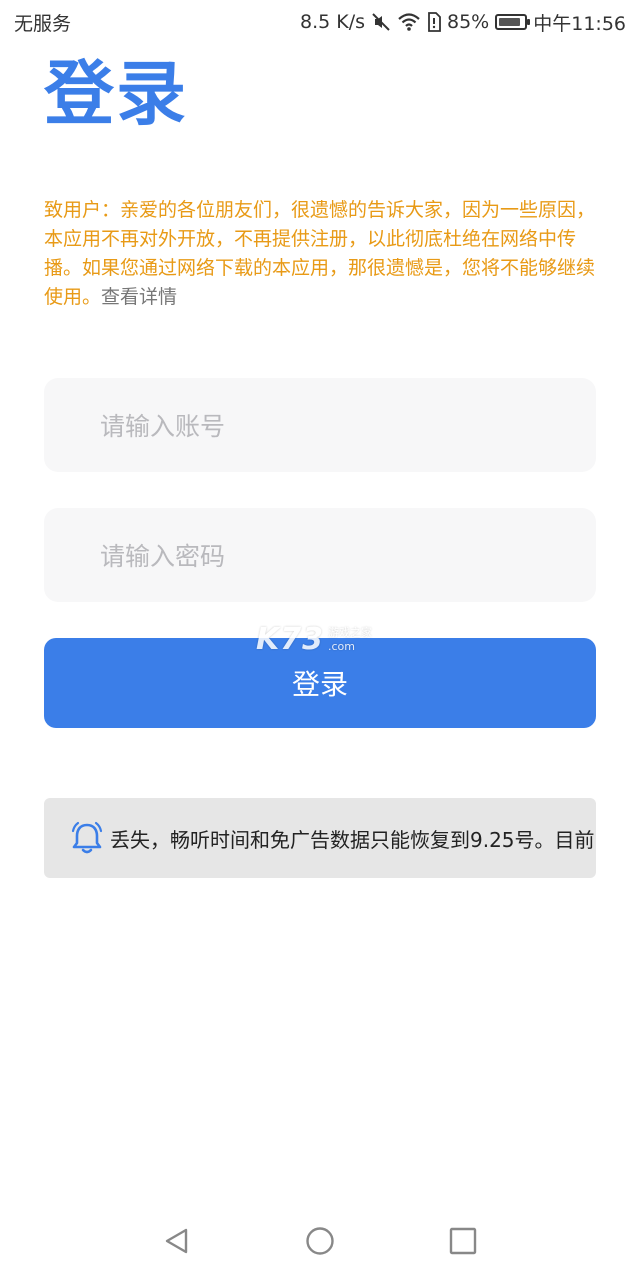  I want to click on view-details-link: 查看详情, so click(139, 297).